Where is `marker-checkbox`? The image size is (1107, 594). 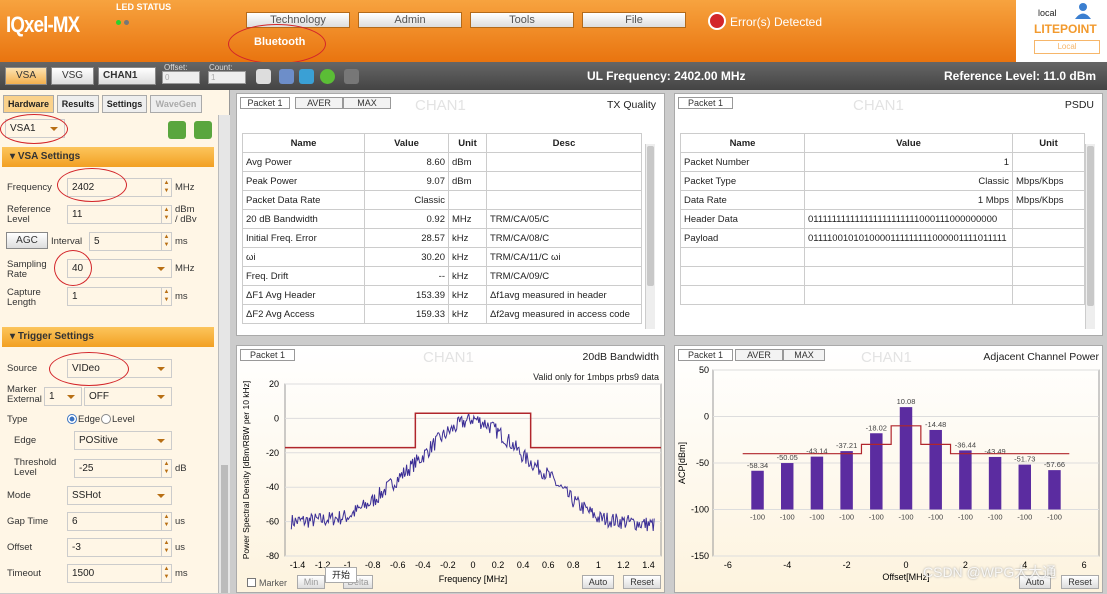 marker-checkbox is located at coordinates (251, 582).